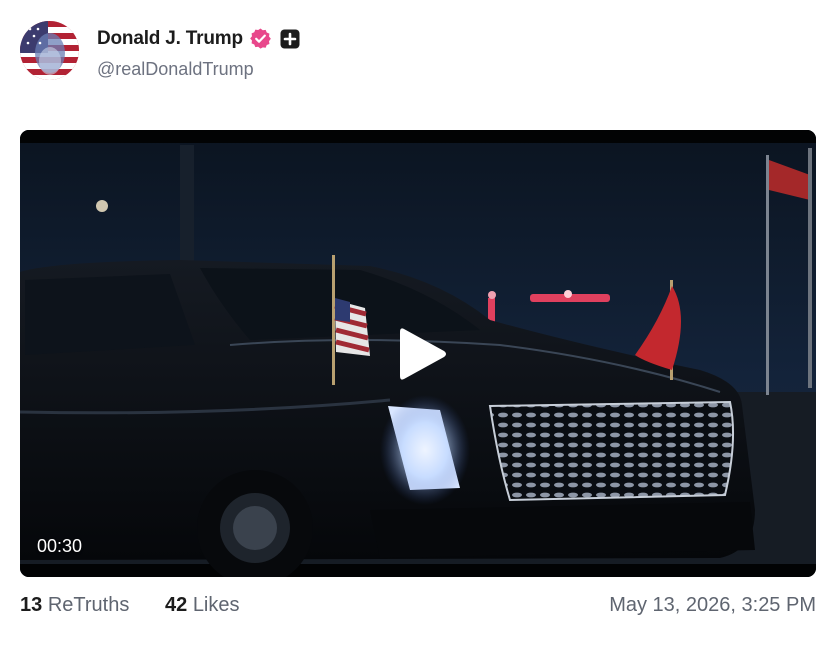  I want to click on author-handle: @realDonaldTrump, so click(175, 69).